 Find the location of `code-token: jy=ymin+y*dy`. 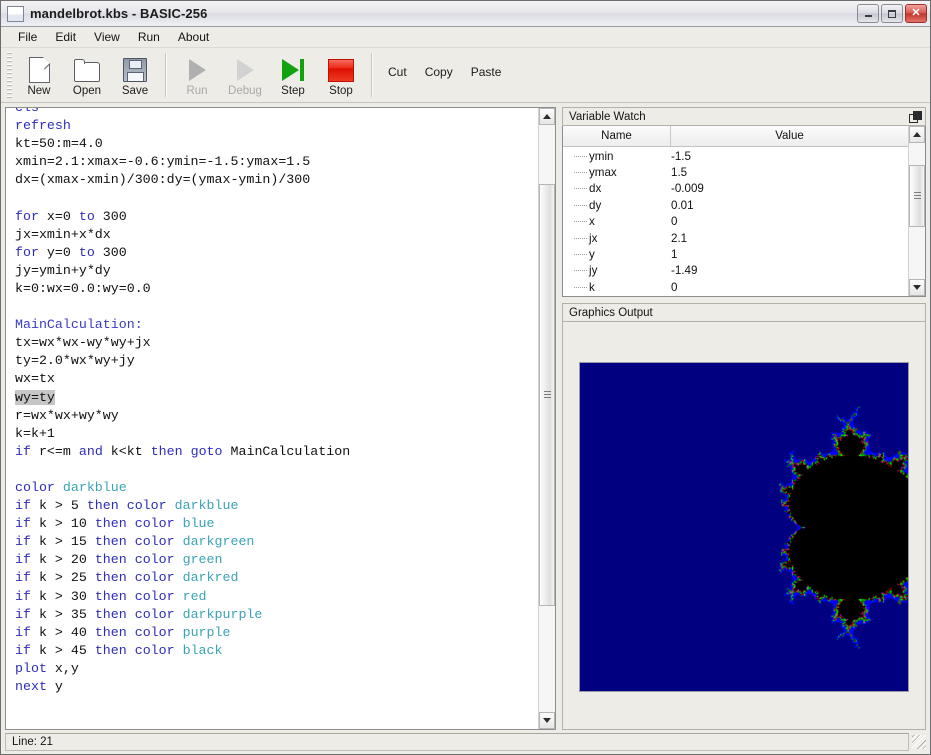

code-token: jy=ymin+y*dy is located at coordinates (63, 270).